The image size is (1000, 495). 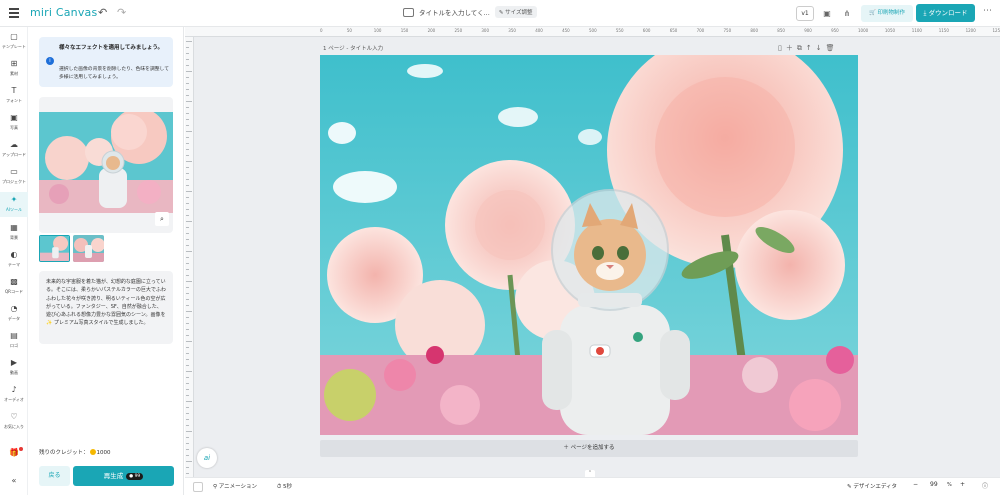 What do you see at coordinates (934, 484) in the screenshot?
I see `zoom-value: 99` at bounding box center [934, 484].